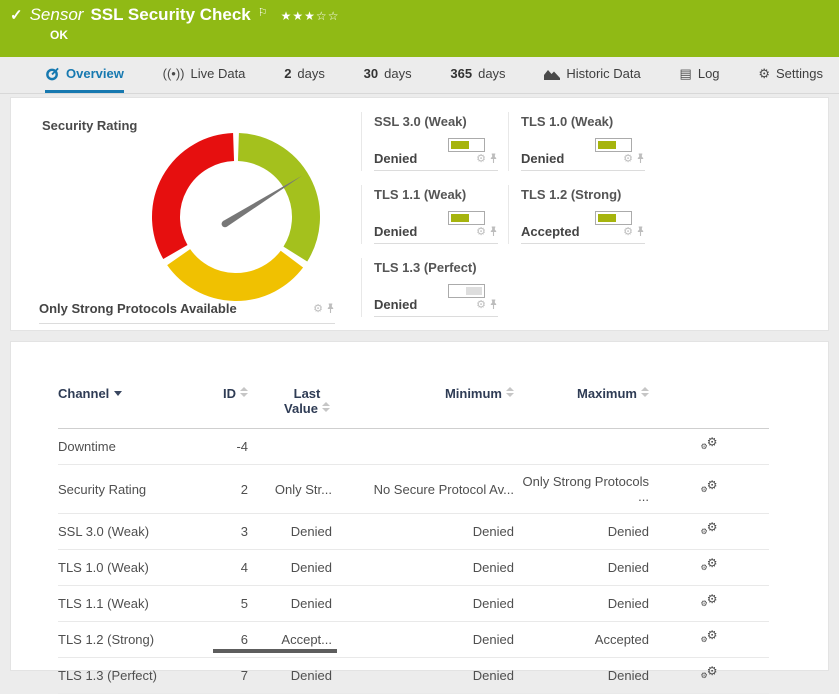 The width and height of the screenshot is (839, 694). Describe the element at coordinates (84, 75) in the screenshot. I see `tab-overview: Overview` at that location.